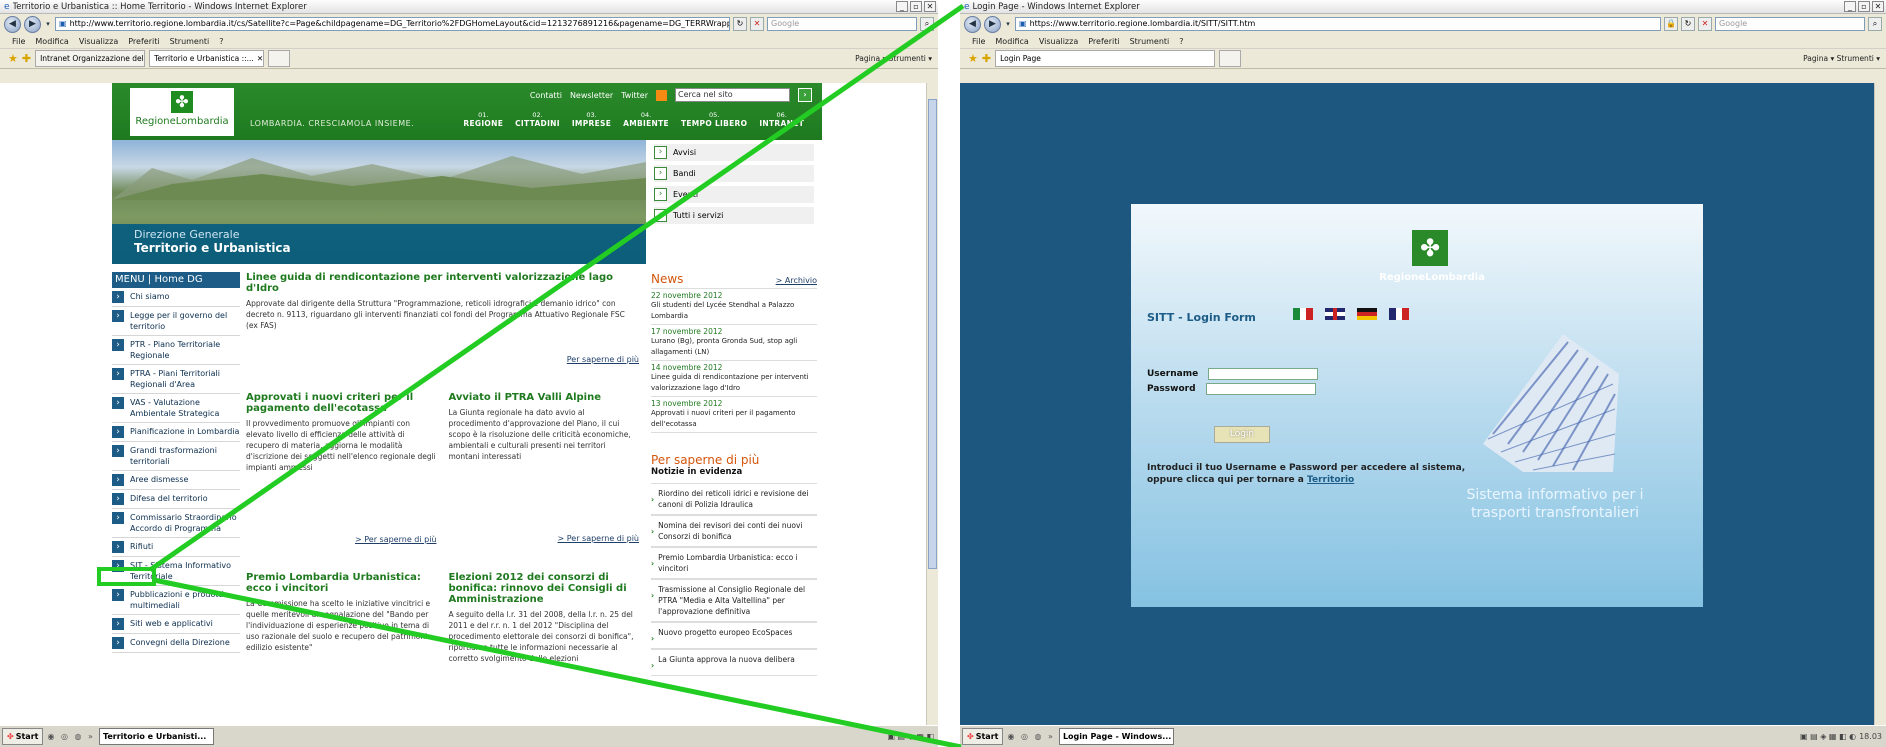  Describe the element at coordinates (781, 119) in the screenshot. I see `nav-intranet: 06. INTRANET` at that location.